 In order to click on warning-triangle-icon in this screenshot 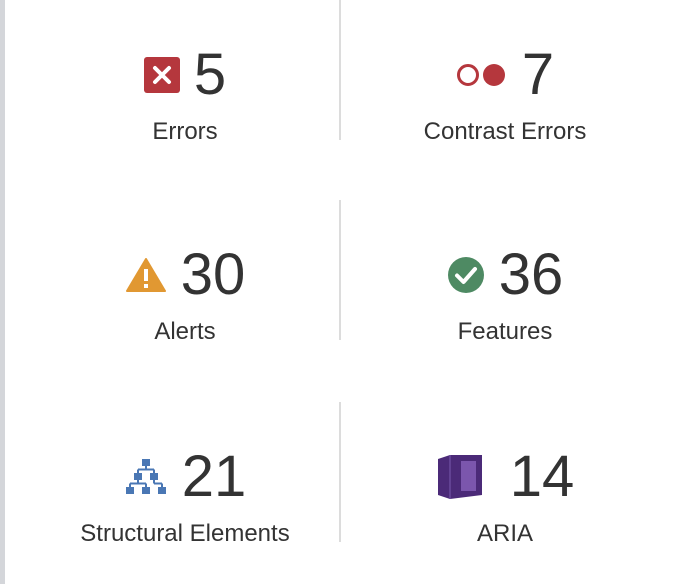, I will do `click(146, 275)`.